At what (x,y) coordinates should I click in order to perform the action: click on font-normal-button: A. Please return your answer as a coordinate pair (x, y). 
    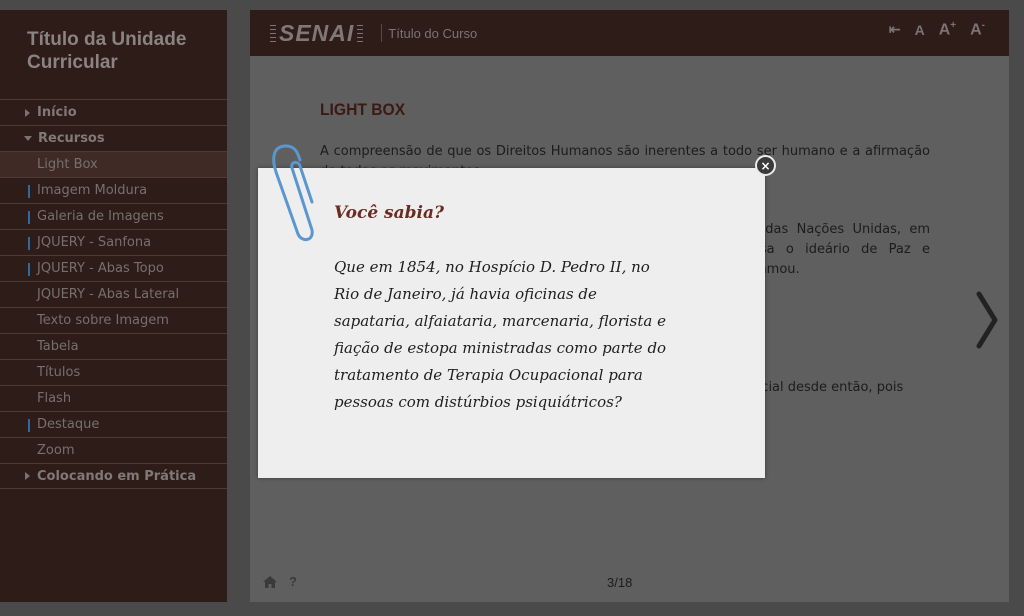
    Looking at the image, I should click on (920, 30).